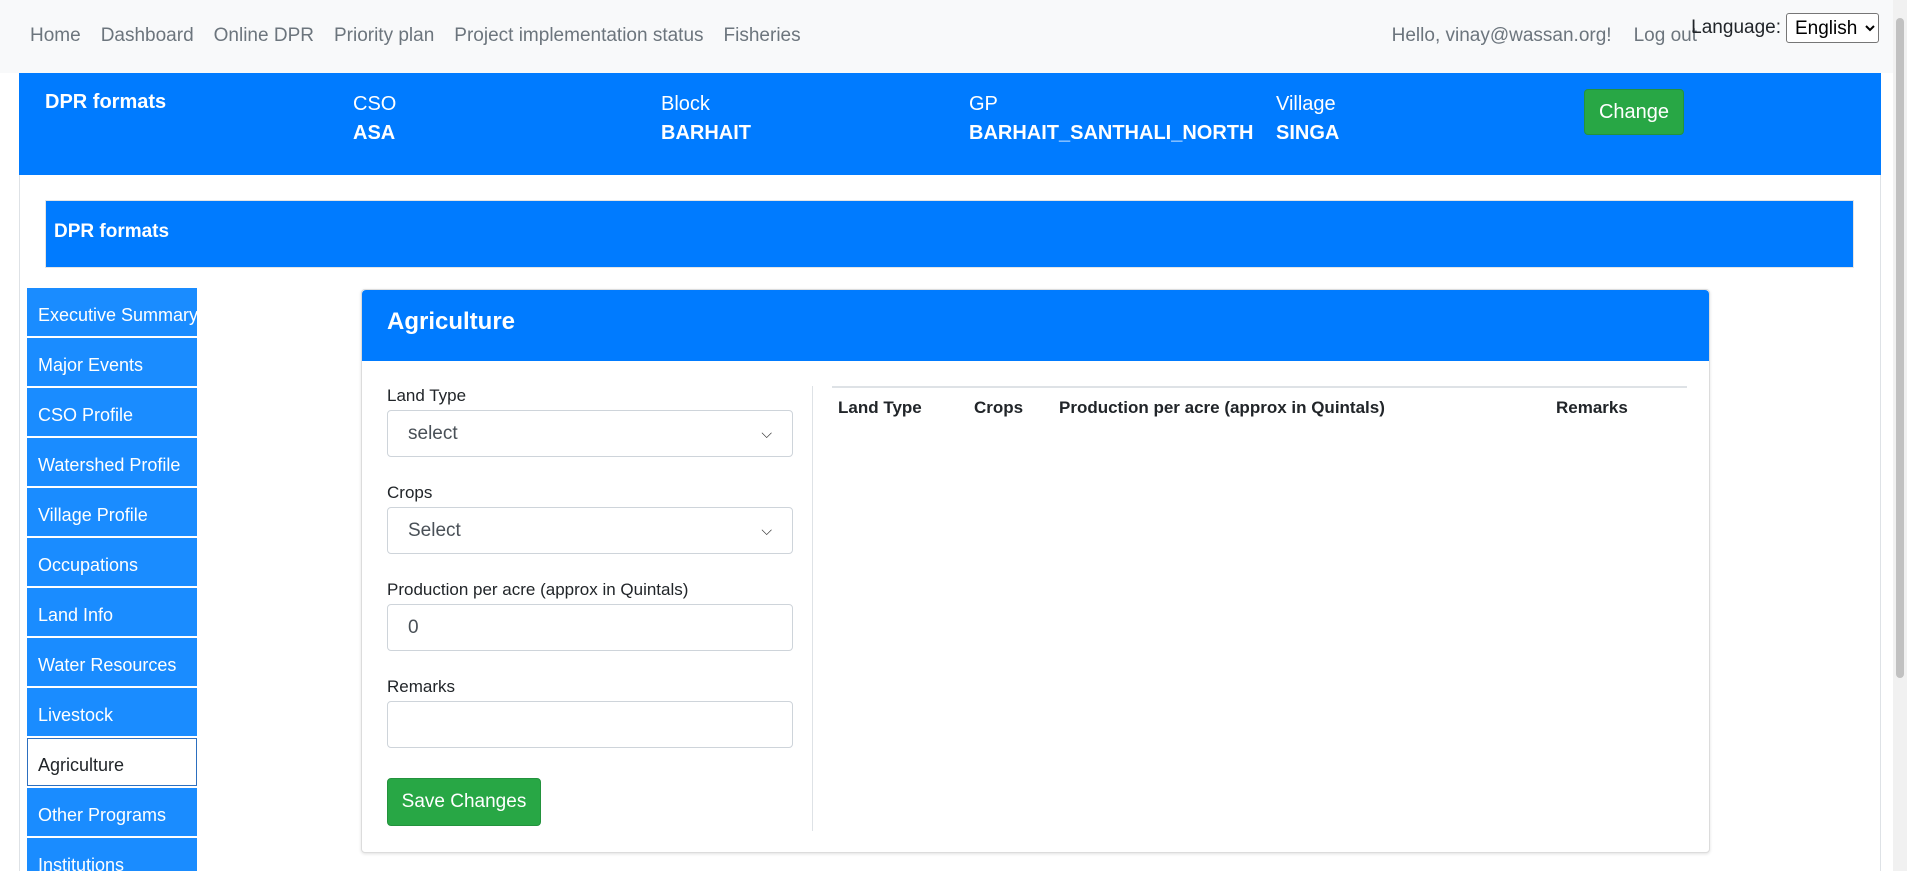 This screenshot has height=871, width=1907. I want to click on crops-group: Crops Select ⌵, so click(590, 518).